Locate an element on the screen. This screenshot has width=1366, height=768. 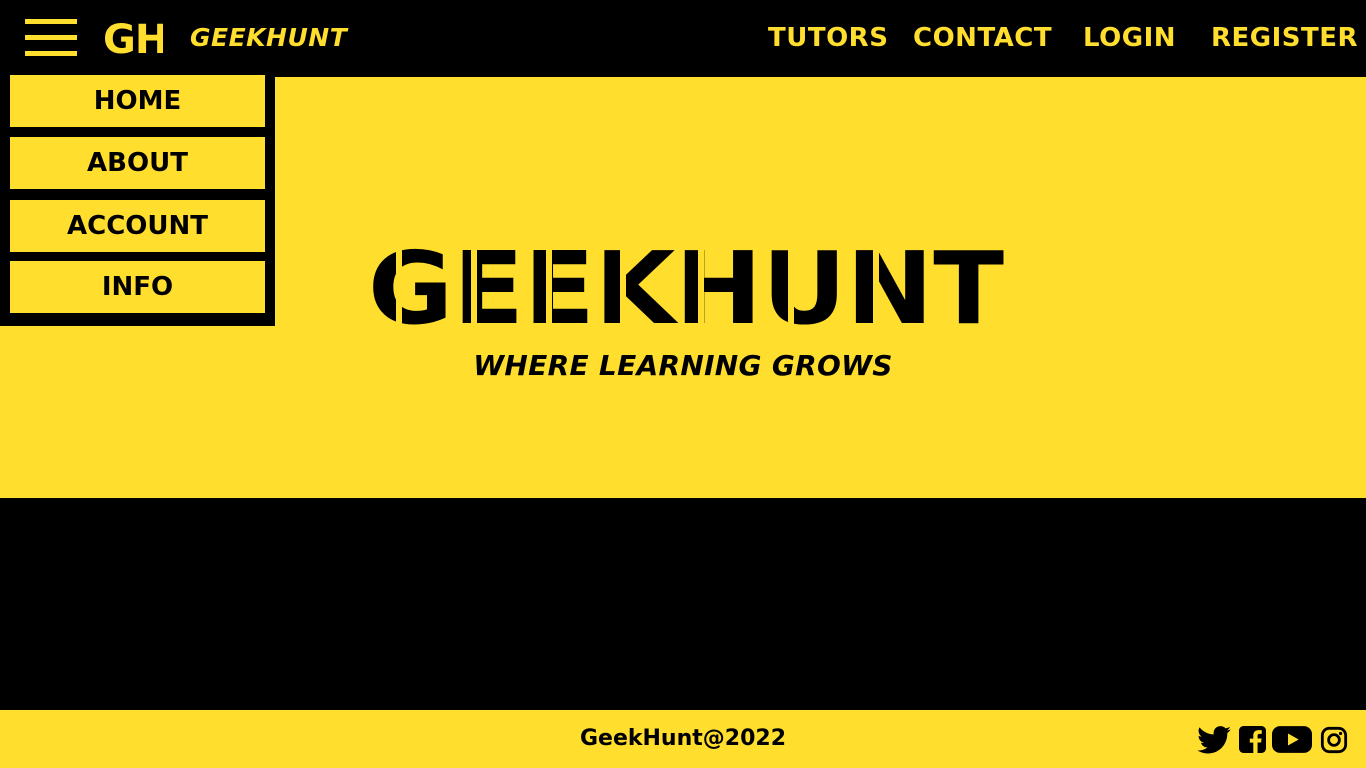
youtube-icon is located at coordinates (1292, 739).